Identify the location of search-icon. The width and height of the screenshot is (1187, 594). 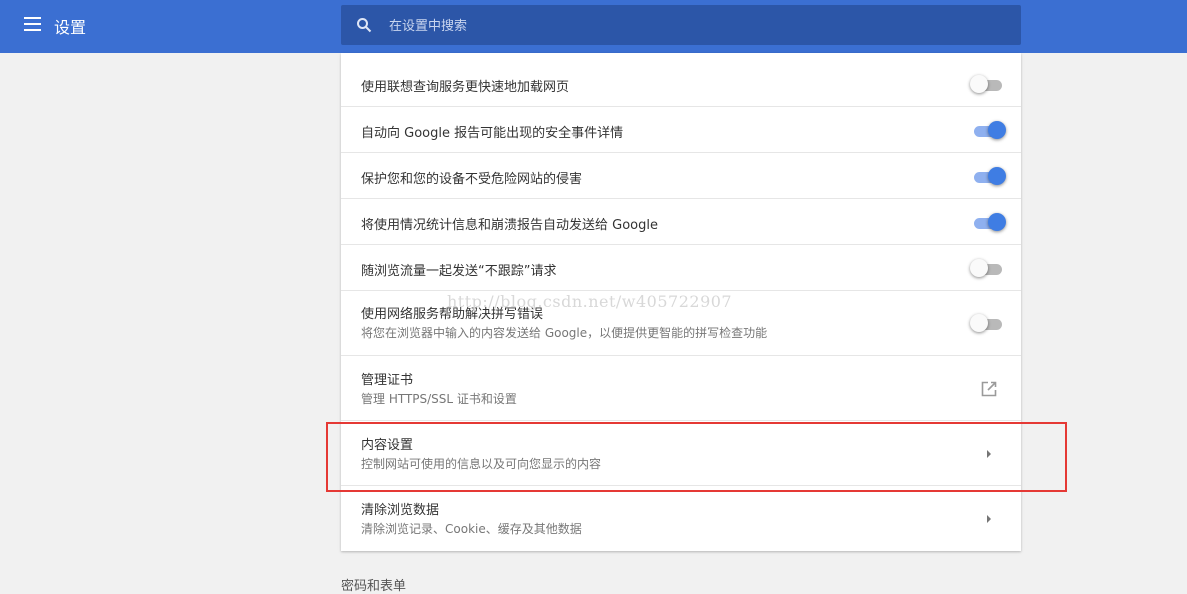
(364, 25).